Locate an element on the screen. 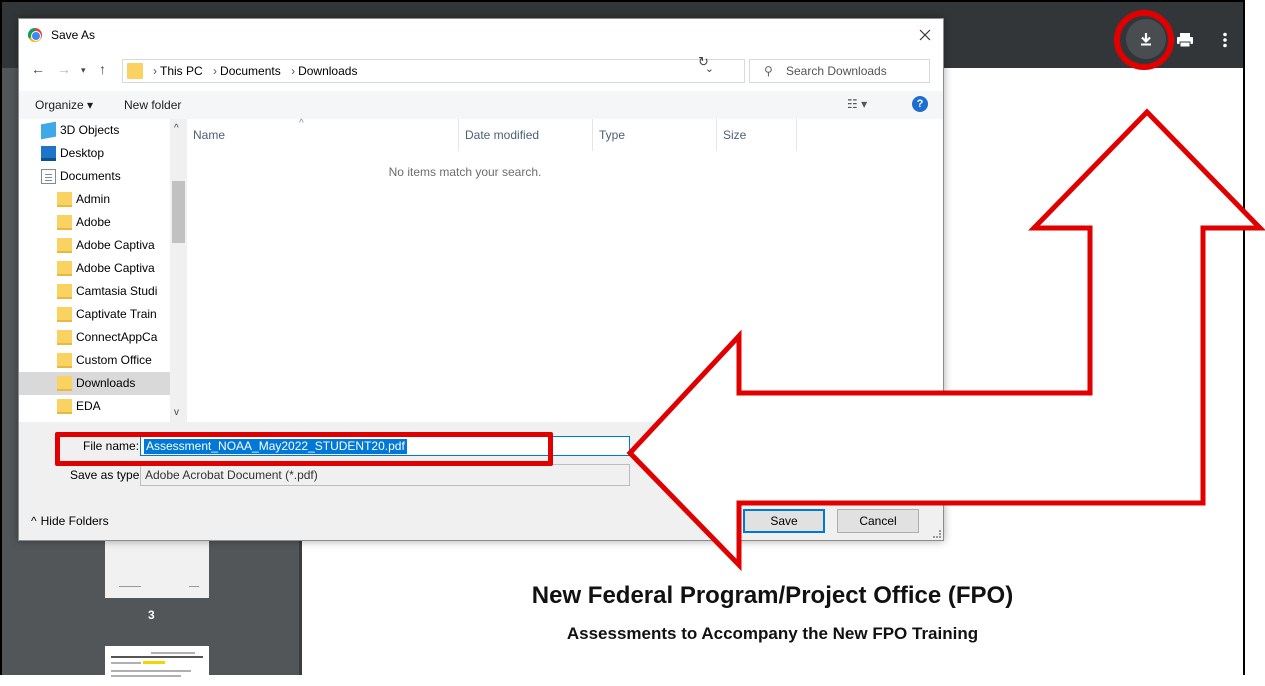 This screenshot has height=686, width=1265. nav-item-label: Documents is located at coordinates (90, 176).